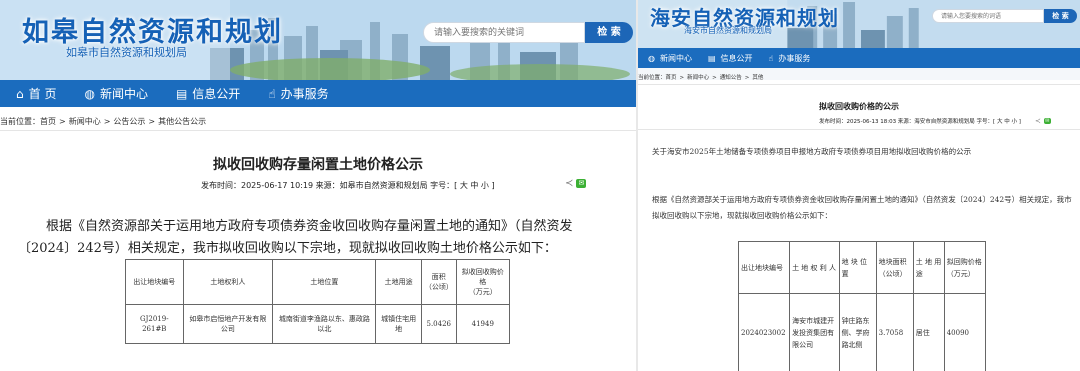  I want to click on site-banner: 海安自然资源和规划 海安市自然资源和规划局 检 索, so click(859, 40).